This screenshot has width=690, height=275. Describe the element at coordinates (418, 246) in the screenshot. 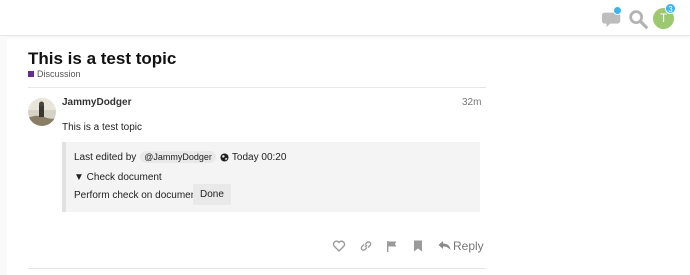

I see `bookmark-icon` at that location.